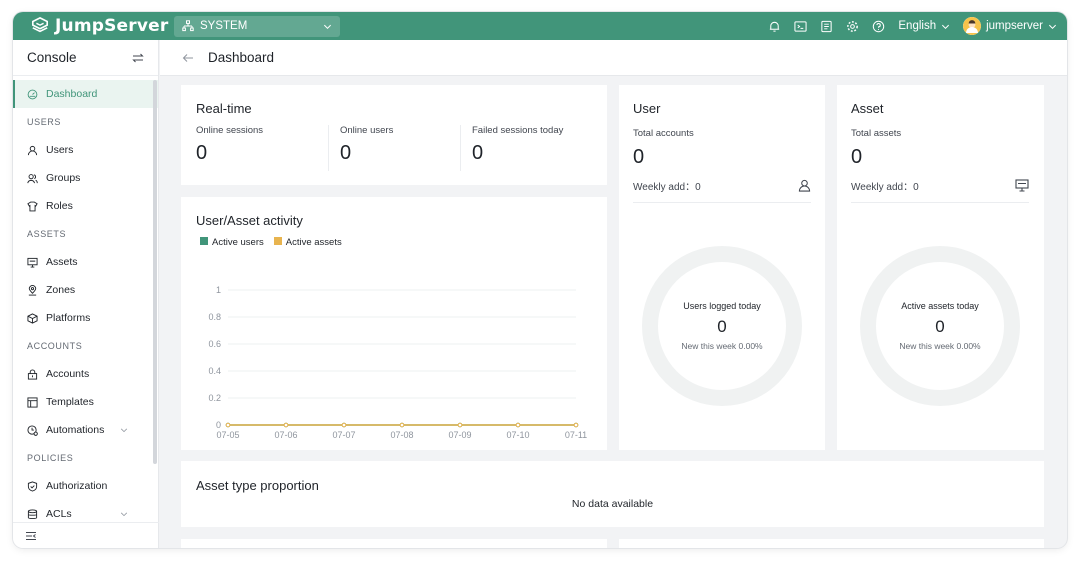  I want to click on sidebar-item-users: Users, so click(85, 150).